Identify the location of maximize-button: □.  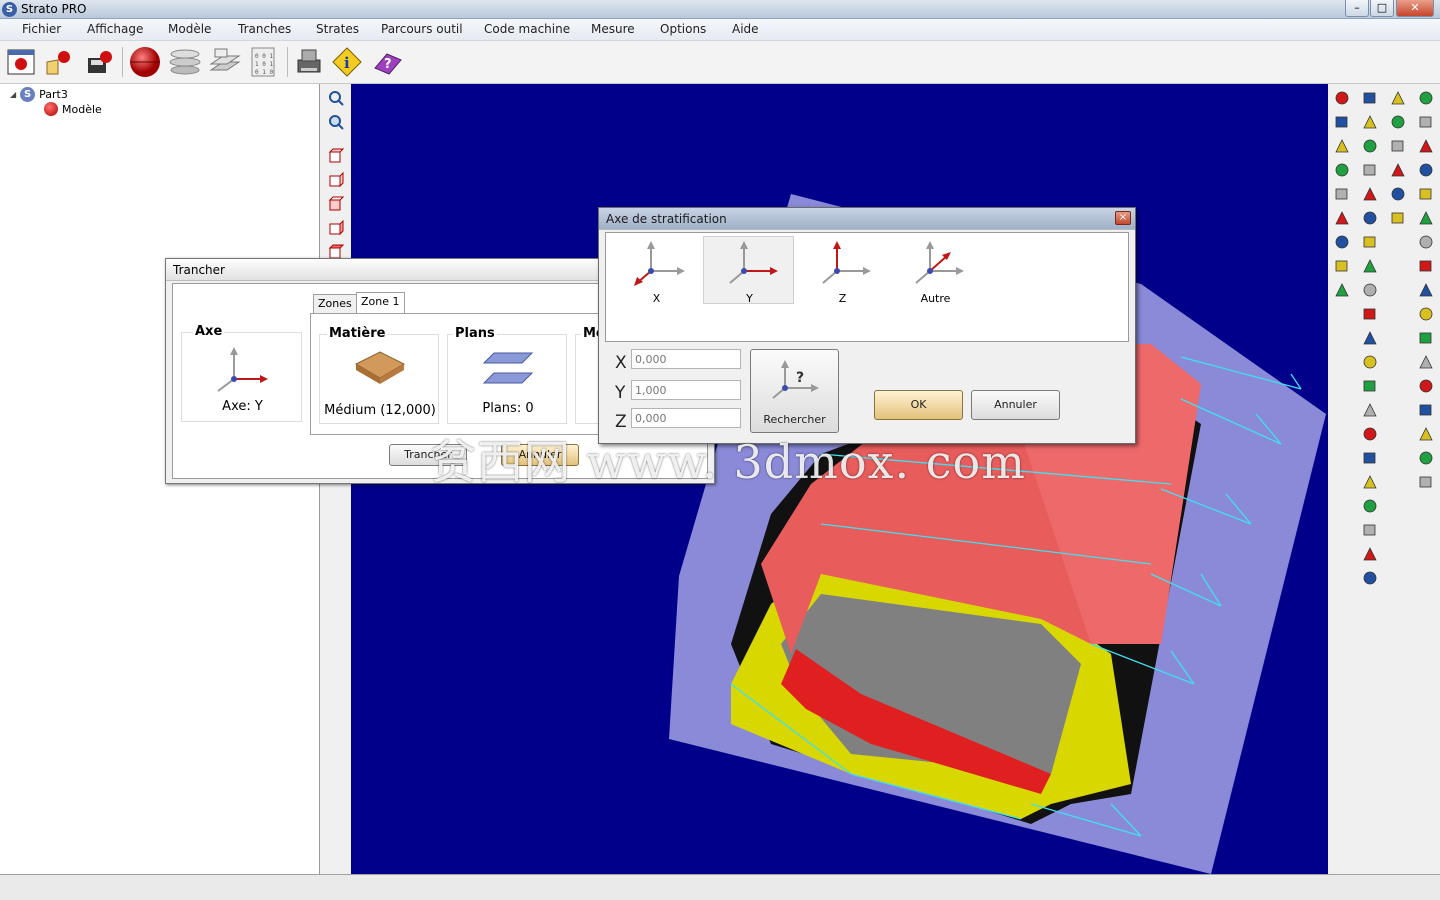
(1382, 8).